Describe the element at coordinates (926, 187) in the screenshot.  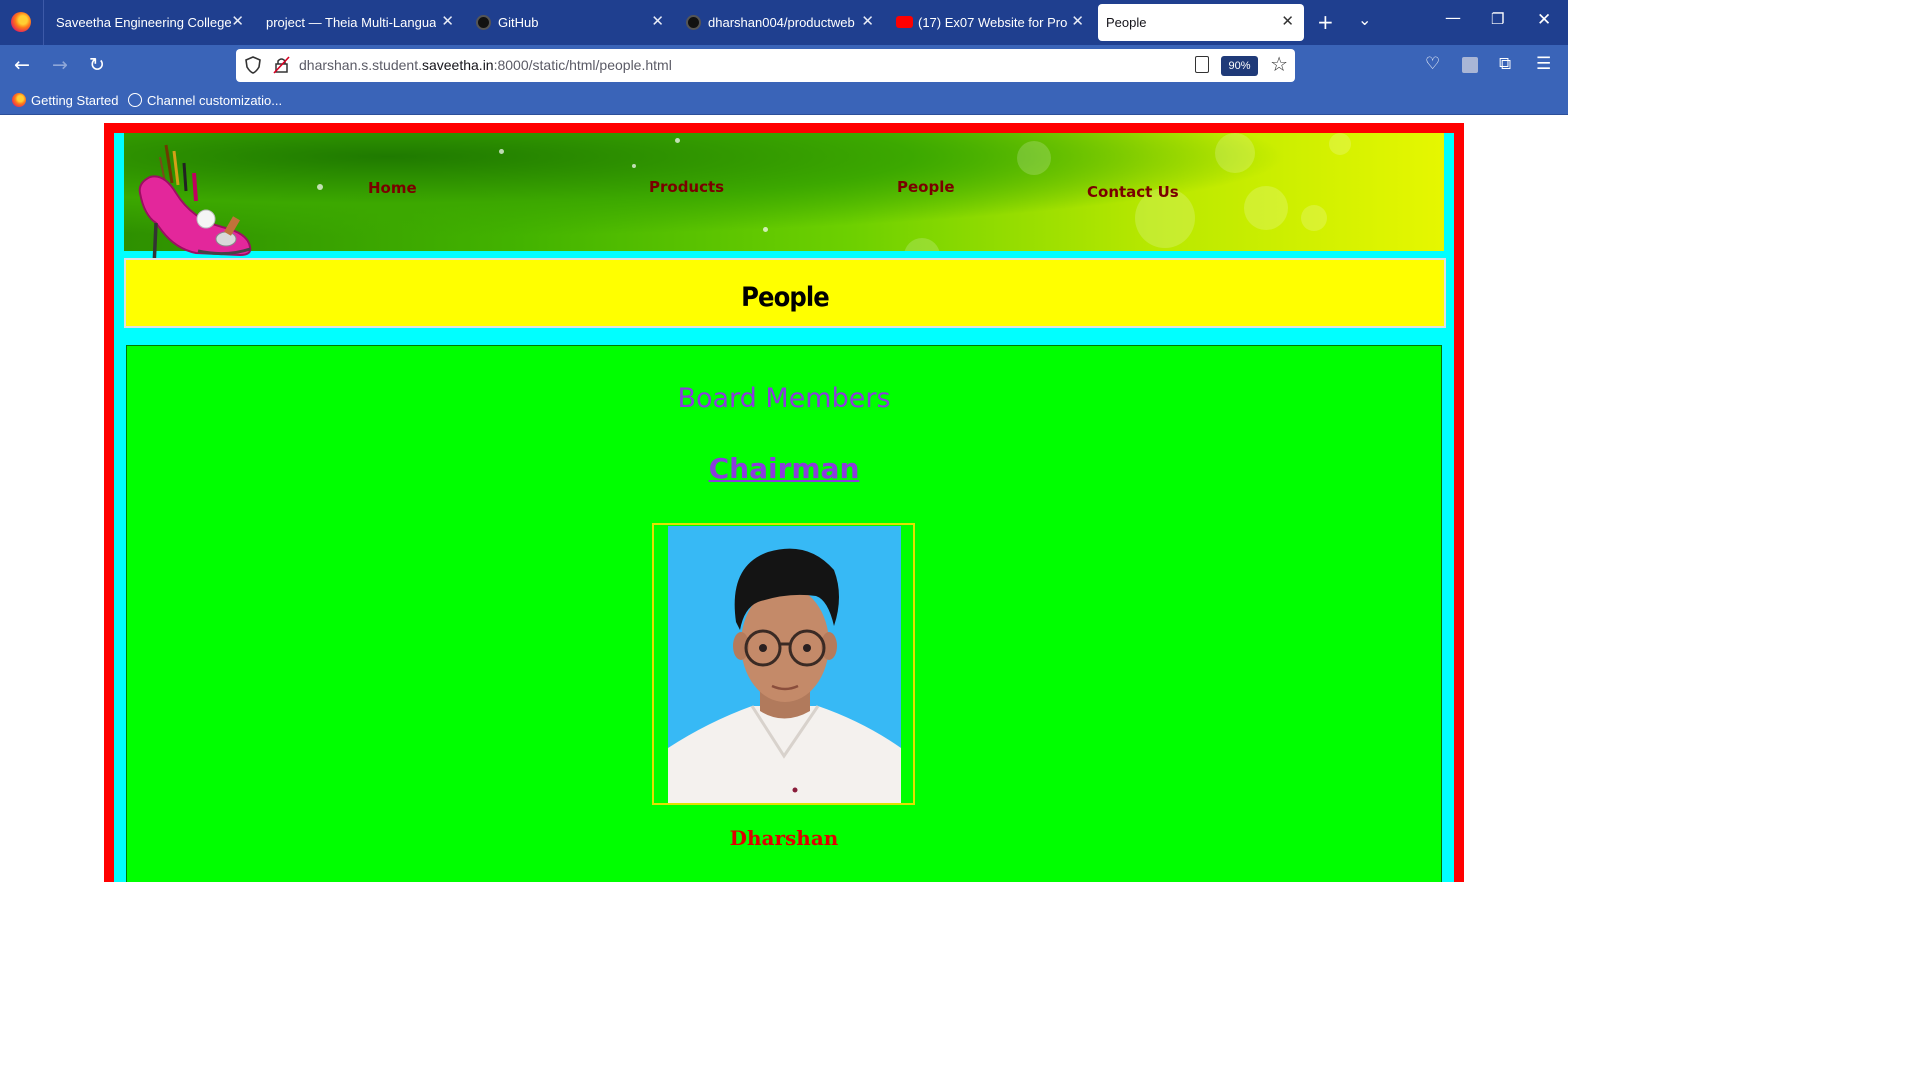
I see `nav-people-link: People` at that location.